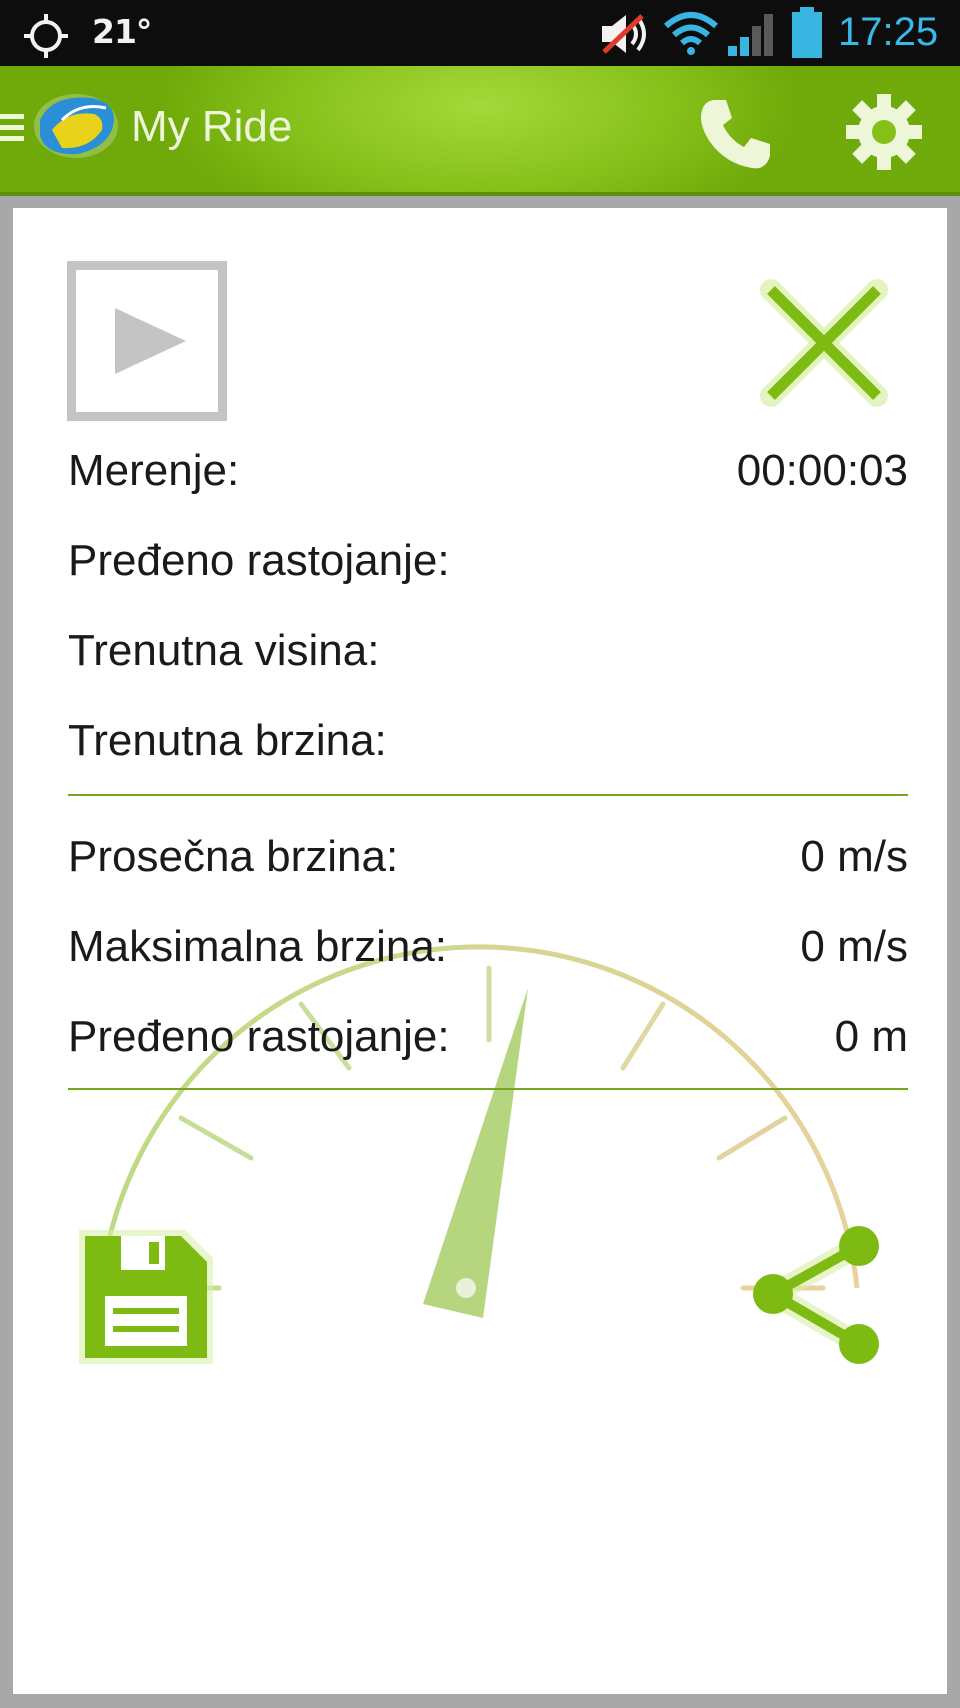 The width and height of the screenshot is (960, 1708). I want to click on action-bar: My Ride, so click(480, 131).